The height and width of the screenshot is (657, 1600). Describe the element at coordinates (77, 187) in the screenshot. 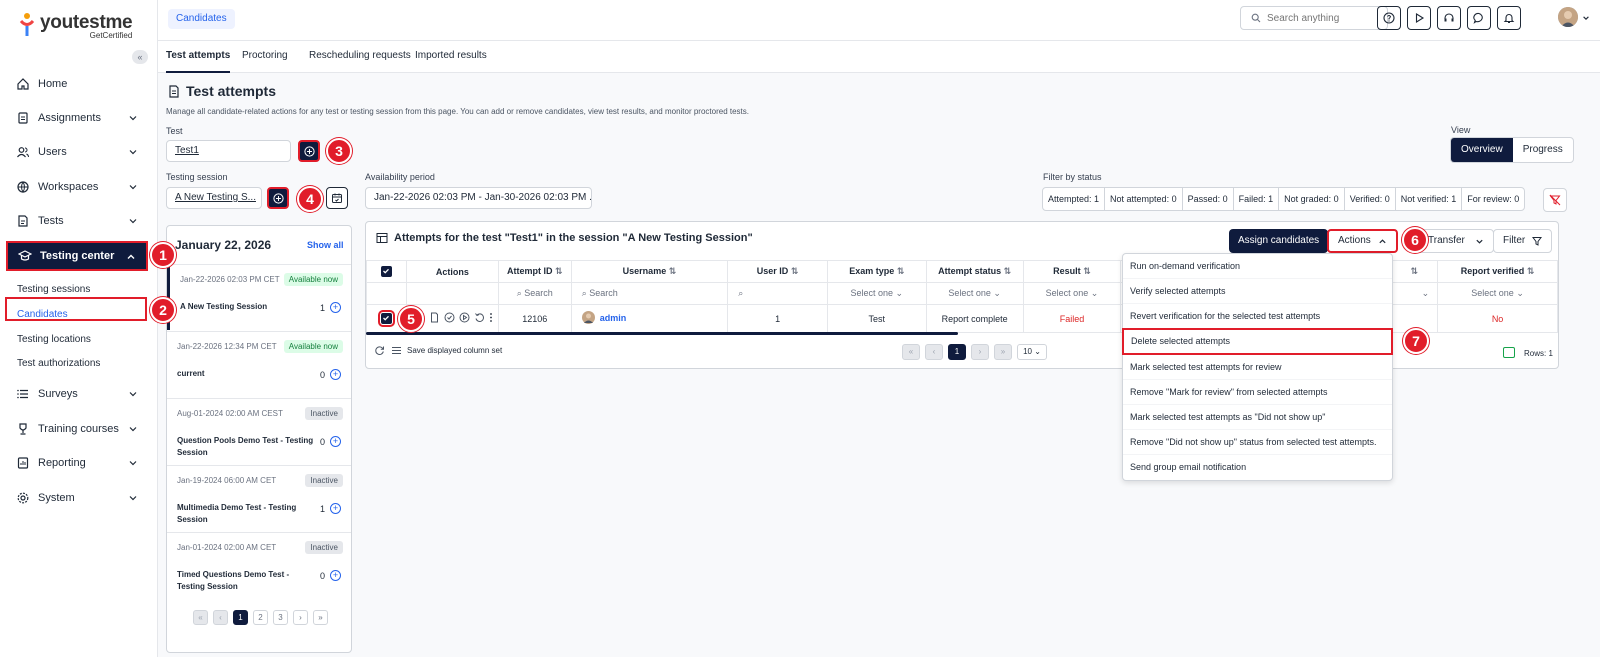

I see `sidebar-item-workspaces: Workspaces` at that location.